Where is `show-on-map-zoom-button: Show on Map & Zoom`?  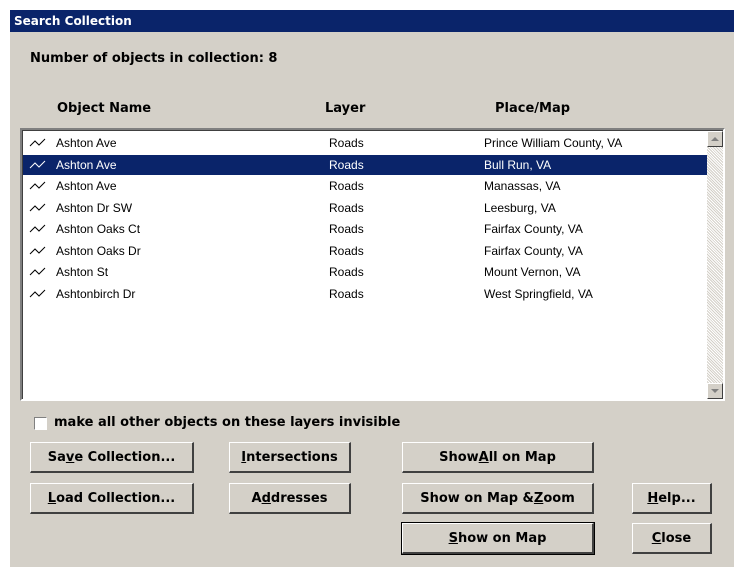 show-on-map-zoom-button: Show on Map & Zoom is located at coordinates (498, 498).